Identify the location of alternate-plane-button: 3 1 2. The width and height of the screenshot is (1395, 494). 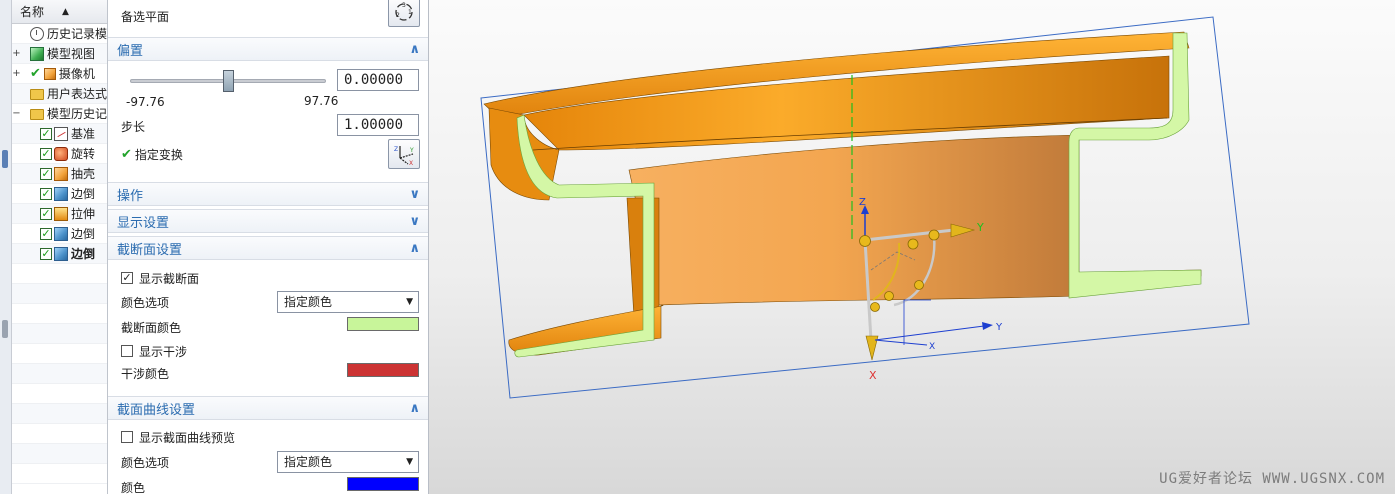
(404, 13).